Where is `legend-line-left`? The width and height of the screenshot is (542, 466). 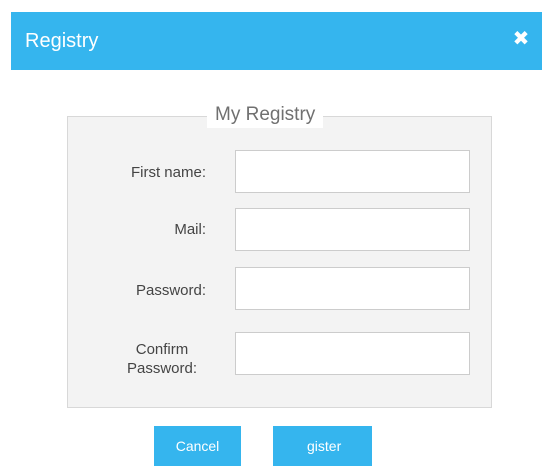 legend-line-left is located at coordinates (137, 116).